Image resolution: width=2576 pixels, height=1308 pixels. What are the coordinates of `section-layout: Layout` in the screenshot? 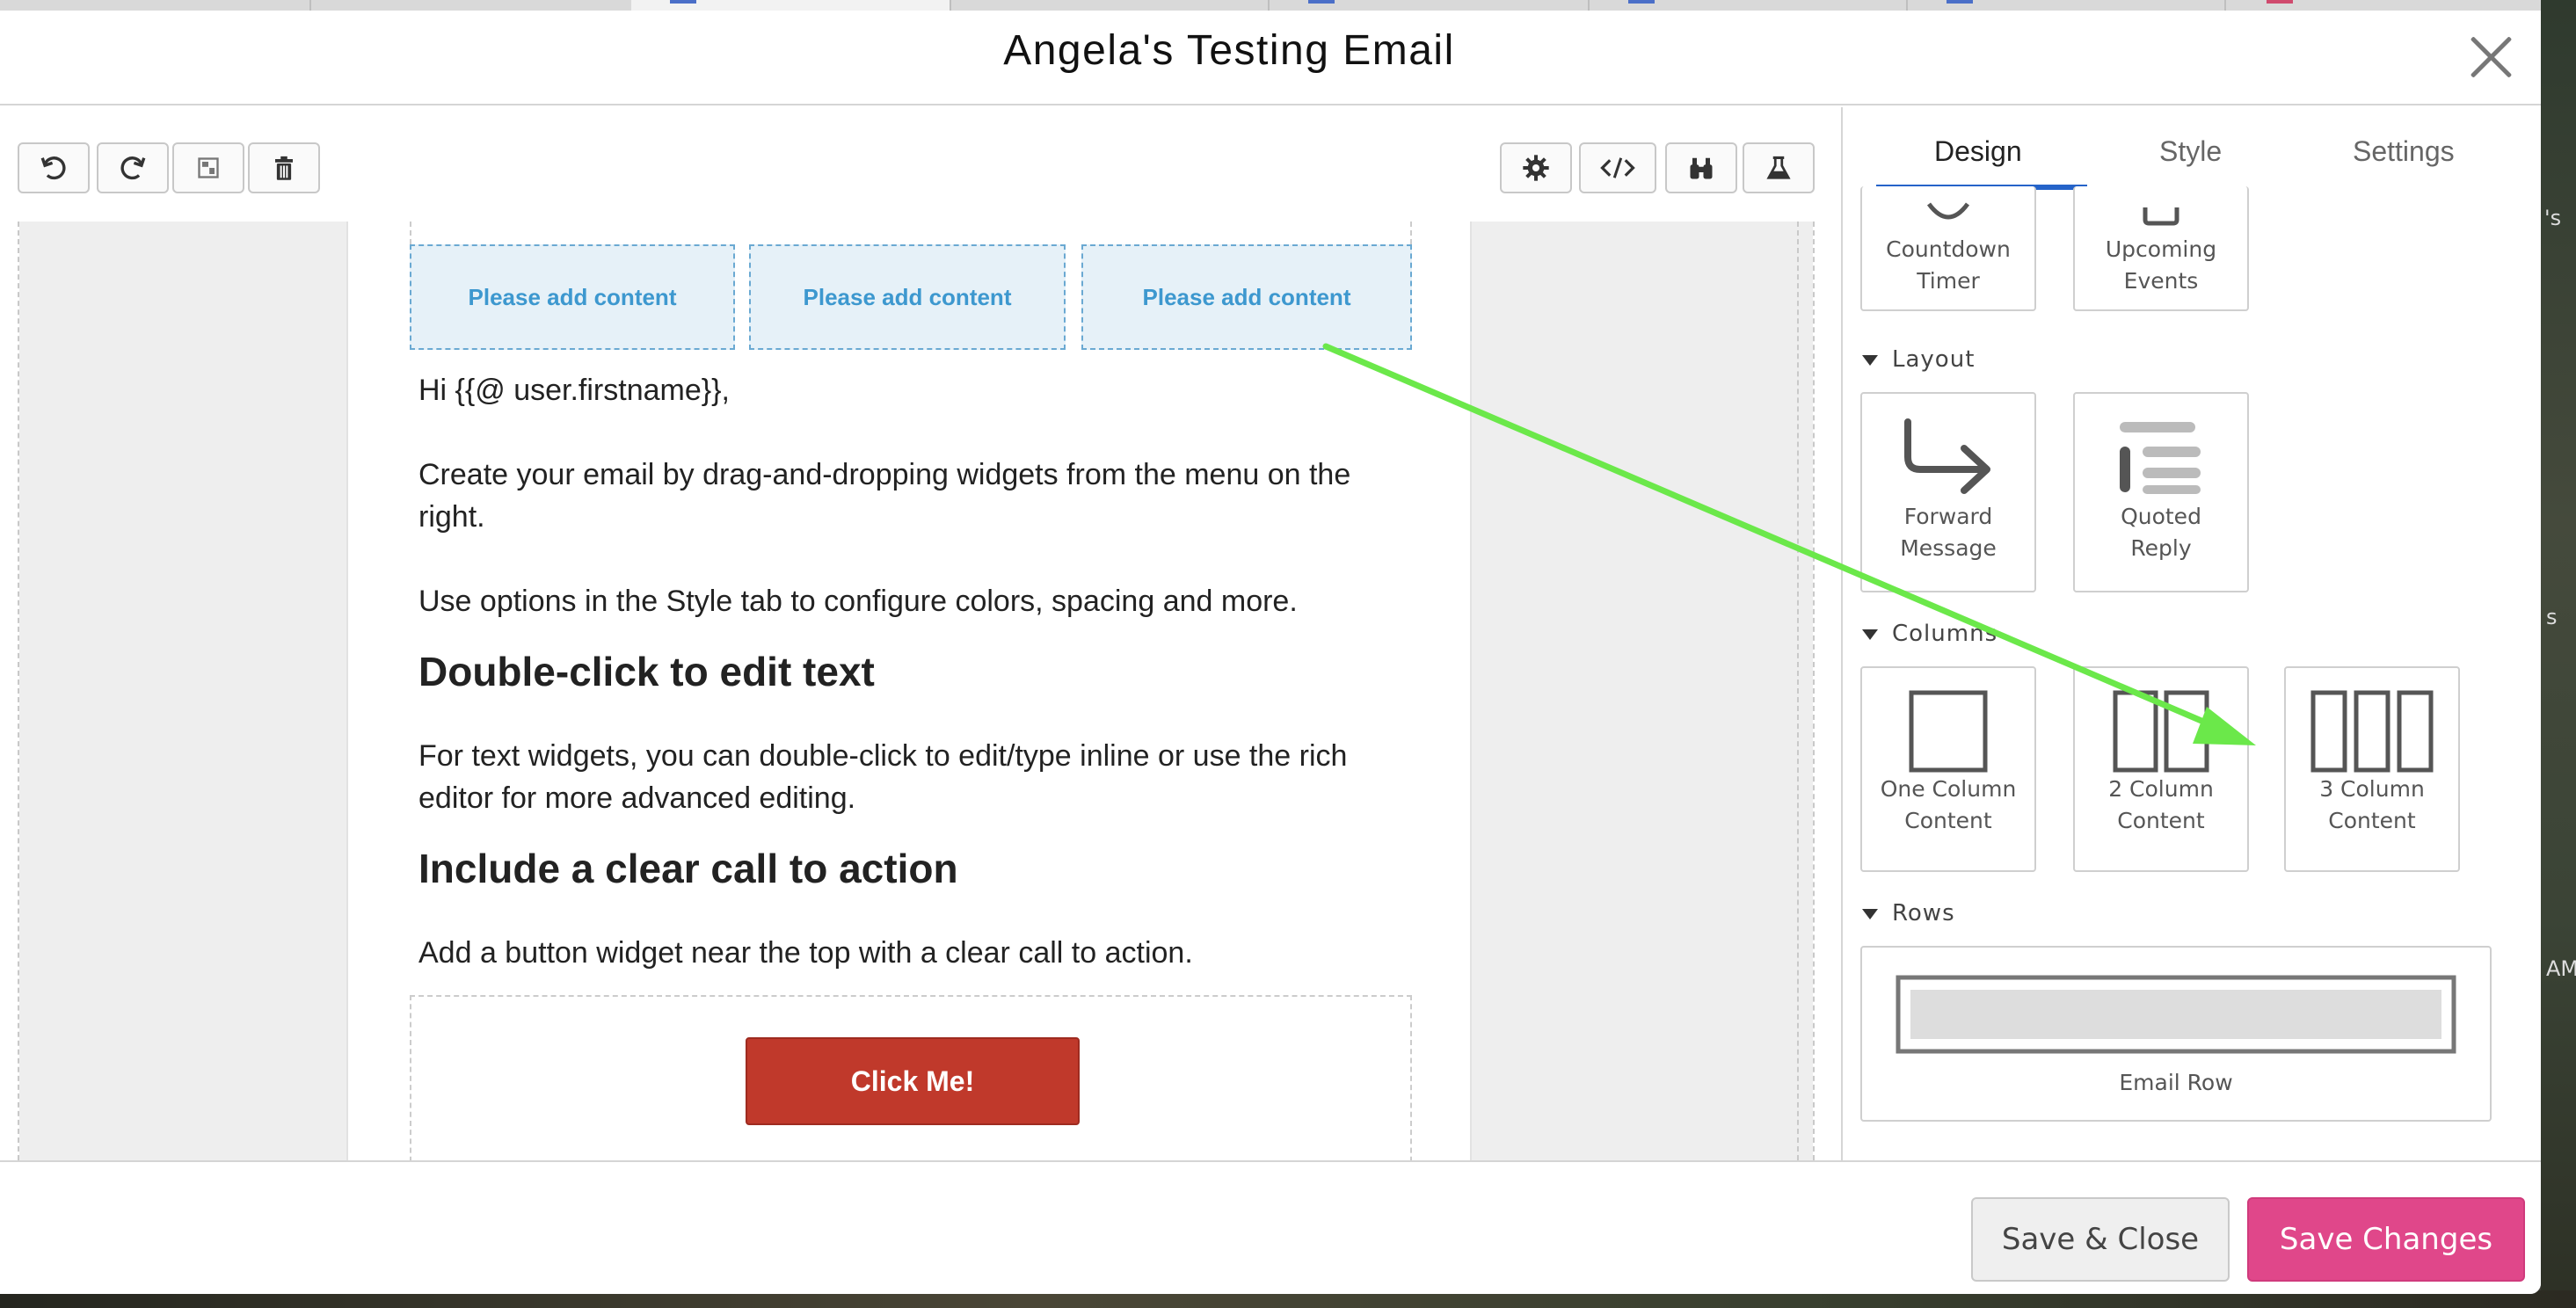 It's located at (1918, 359).